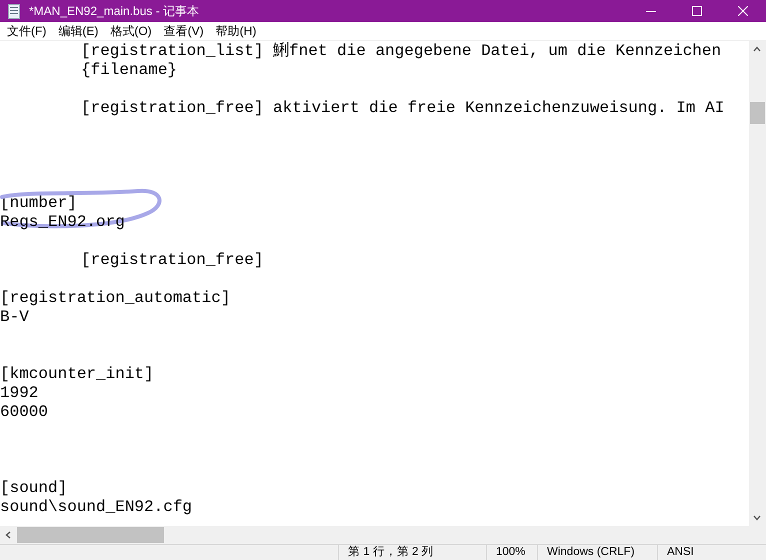 The height and width of the screenshot is (560, 766). What do you see at coordinates (401, 51) in the screenshot?
I see `text-line: [registration_list] 鯏fnet die angegebene Datei, um die Kennzeichen` at bounding box center [401, 51].